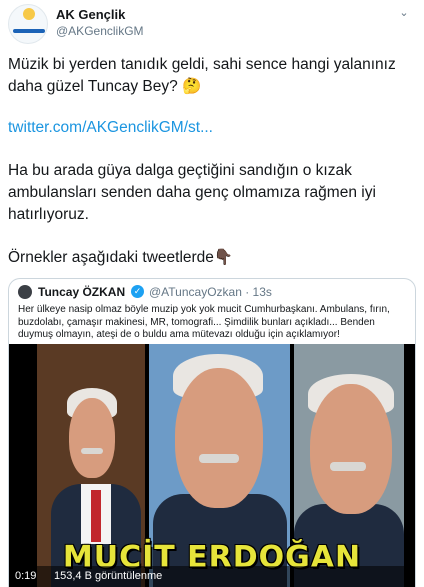 This screenshot has width=424, height=587. Describe the element at coordinates (90, 14) in the screenshot. I see `author-display-name: AK Gençlik` at that location.